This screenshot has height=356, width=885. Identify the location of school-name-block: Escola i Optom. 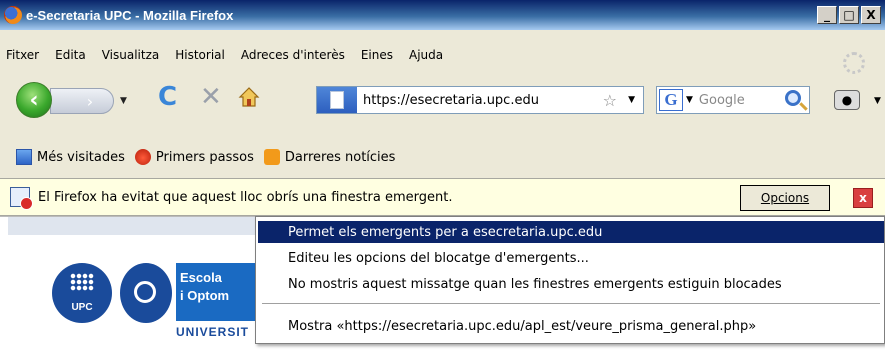
(216, 292).